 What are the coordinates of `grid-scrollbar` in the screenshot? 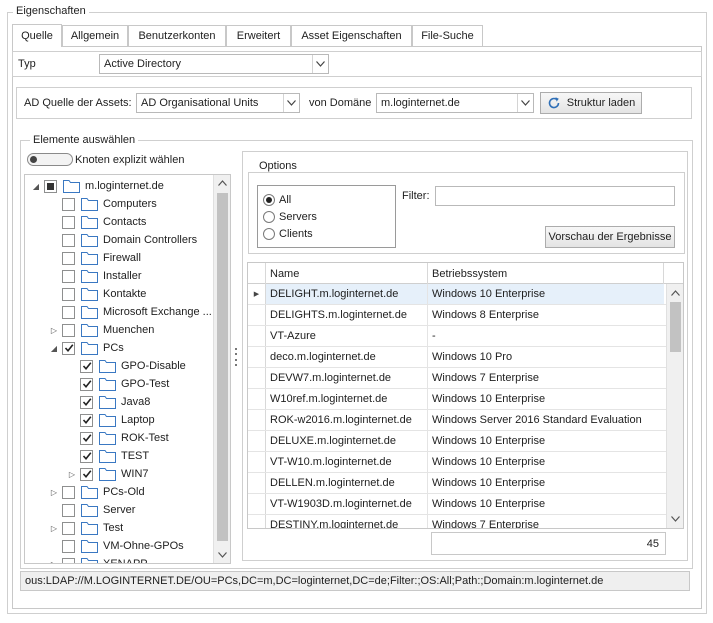 It's located at (674, 406).